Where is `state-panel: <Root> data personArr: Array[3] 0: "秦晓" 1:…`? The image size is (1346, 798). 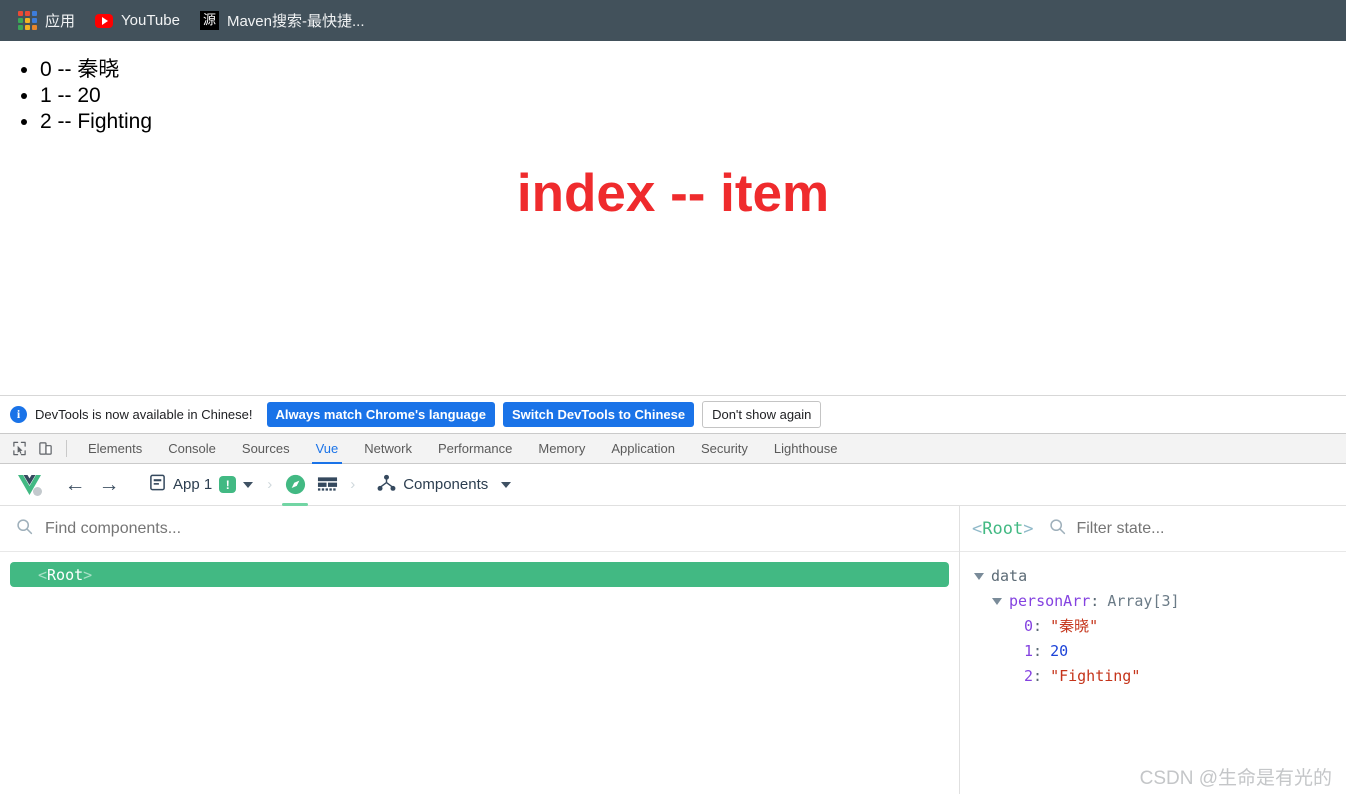
state-panel: <Root> data personArr: Array[3] 0: "秦晓" 1:… is located at coordinates (1153, 650).